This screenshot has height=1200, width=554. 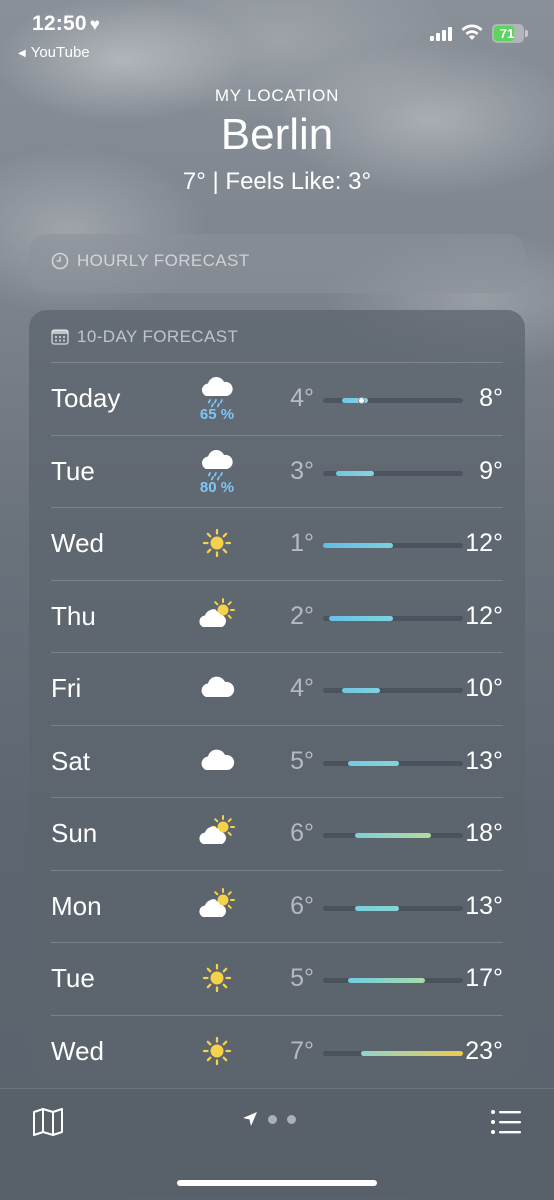 What do you see at coordinates (277, 181) in the screenshot?
I see `current-temperature: 7° | Feels Like: 3°` at bounding box center [277, 181].